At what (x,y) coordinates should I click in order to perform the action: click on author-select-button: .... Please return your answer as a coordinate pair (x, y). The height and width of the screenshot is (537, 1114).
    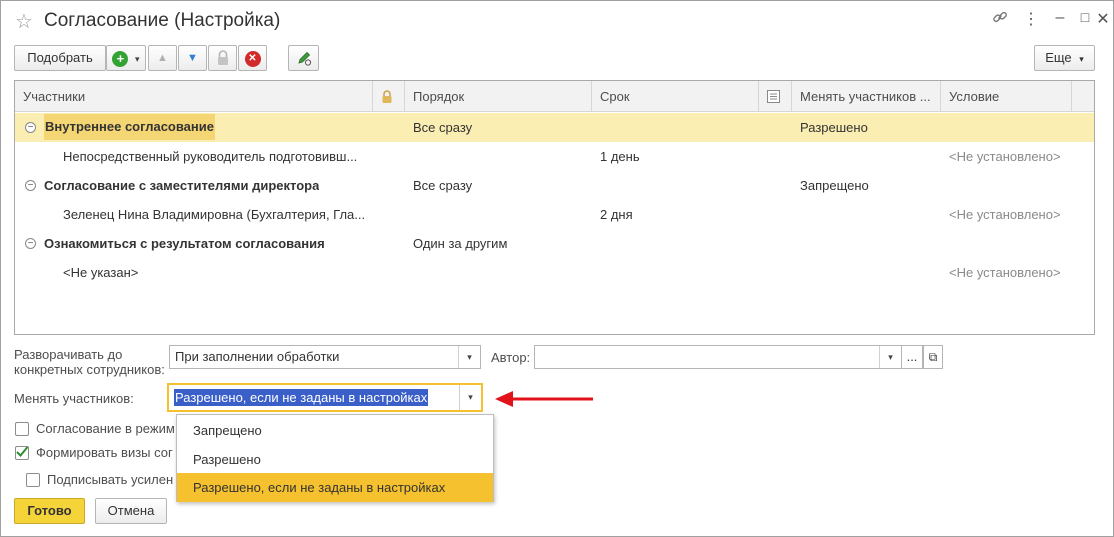
    Looking at the image, I should click on (912, 357).